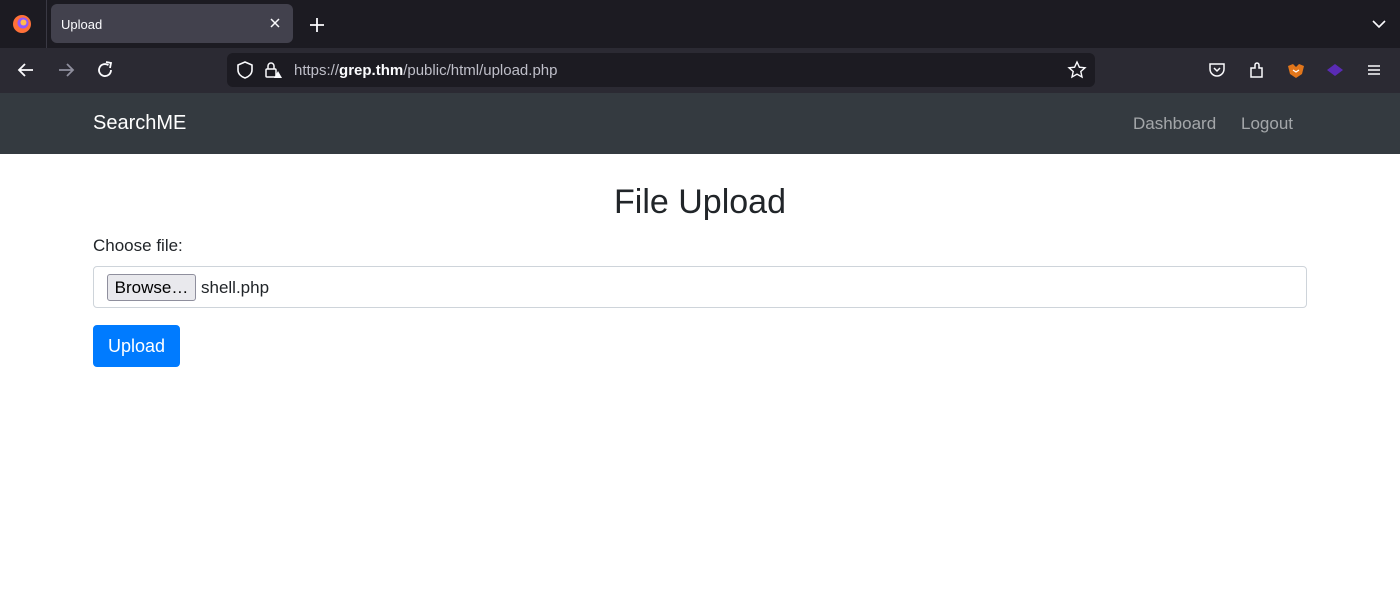  I want to click on extension-fox-icon, so click(1296, 70).